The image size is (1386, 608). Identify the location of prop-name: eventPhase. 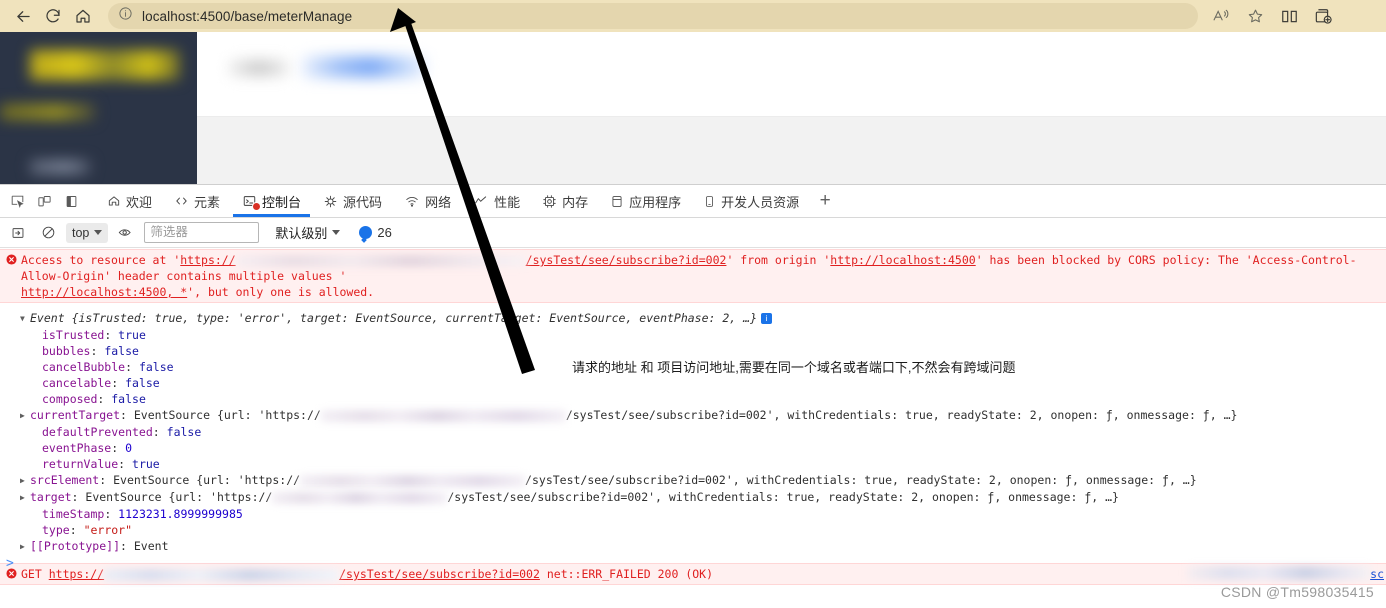
(77, 448).